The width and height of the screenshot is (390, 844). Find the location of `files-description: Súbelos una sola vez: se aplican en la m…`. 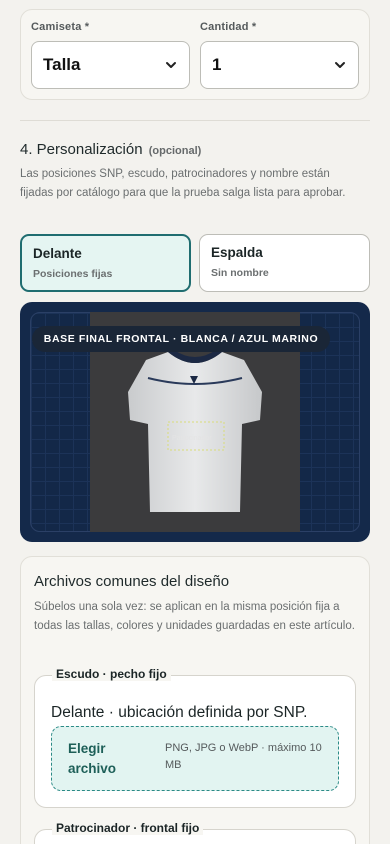

files-description: Súbelos una sola vez: se aplican en la m… is located at coordinates (194, 616).